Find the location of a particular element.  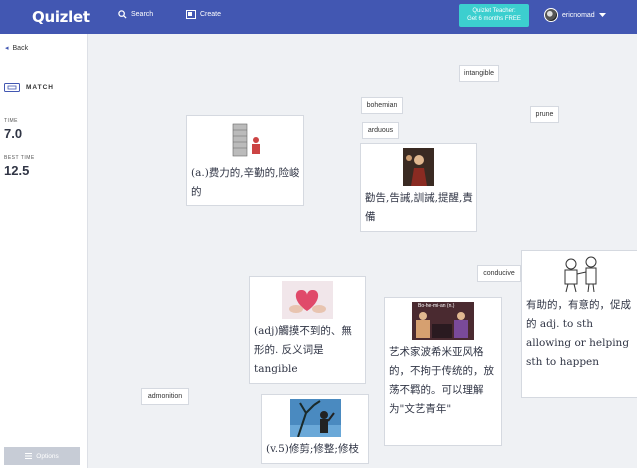

definition-text: 艺术家波希米亚风格的，不拘于传统的，放荡不羁的。可以理解为"文艺青年" is located at coordinates (441, 380).